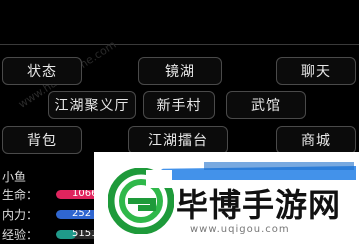  What do you see at coordinates (240, 229) in the screenshot?
I see `ad-url: www.uqigou.com` at bounding box center [240, 229].